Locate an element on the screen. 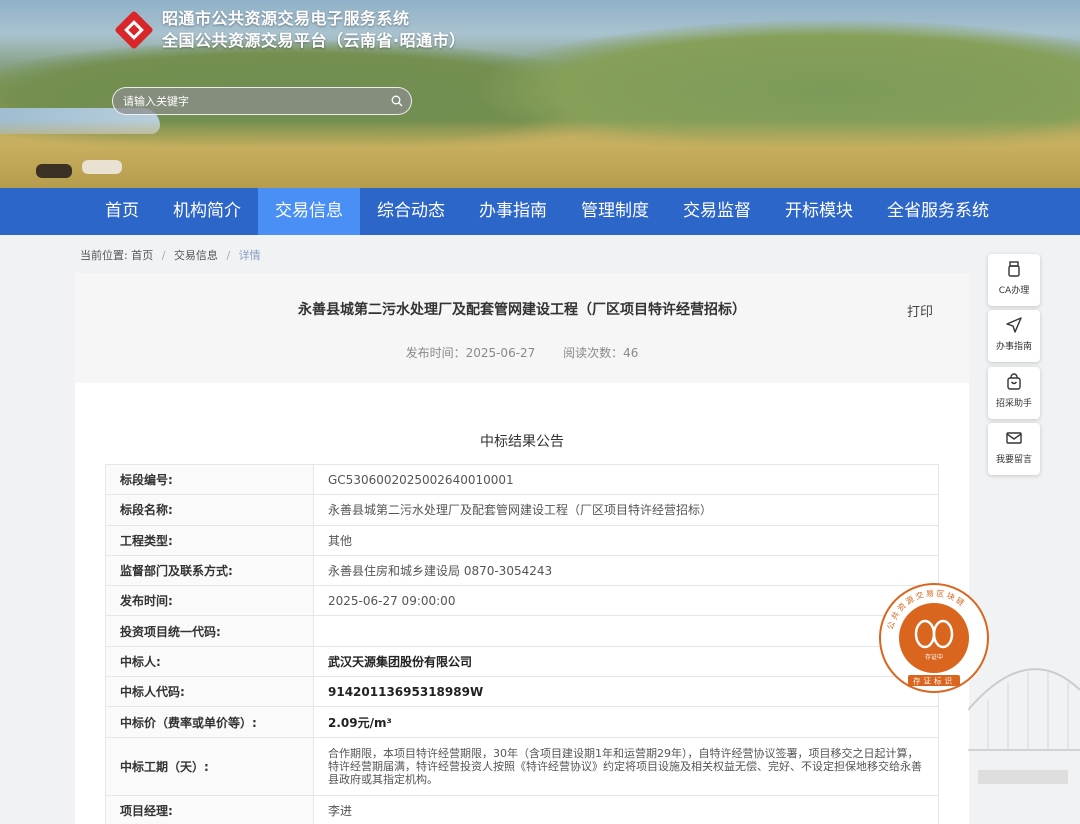  breadcrumb-trade-info: 交易信息 is located at coordinates (196, 255).